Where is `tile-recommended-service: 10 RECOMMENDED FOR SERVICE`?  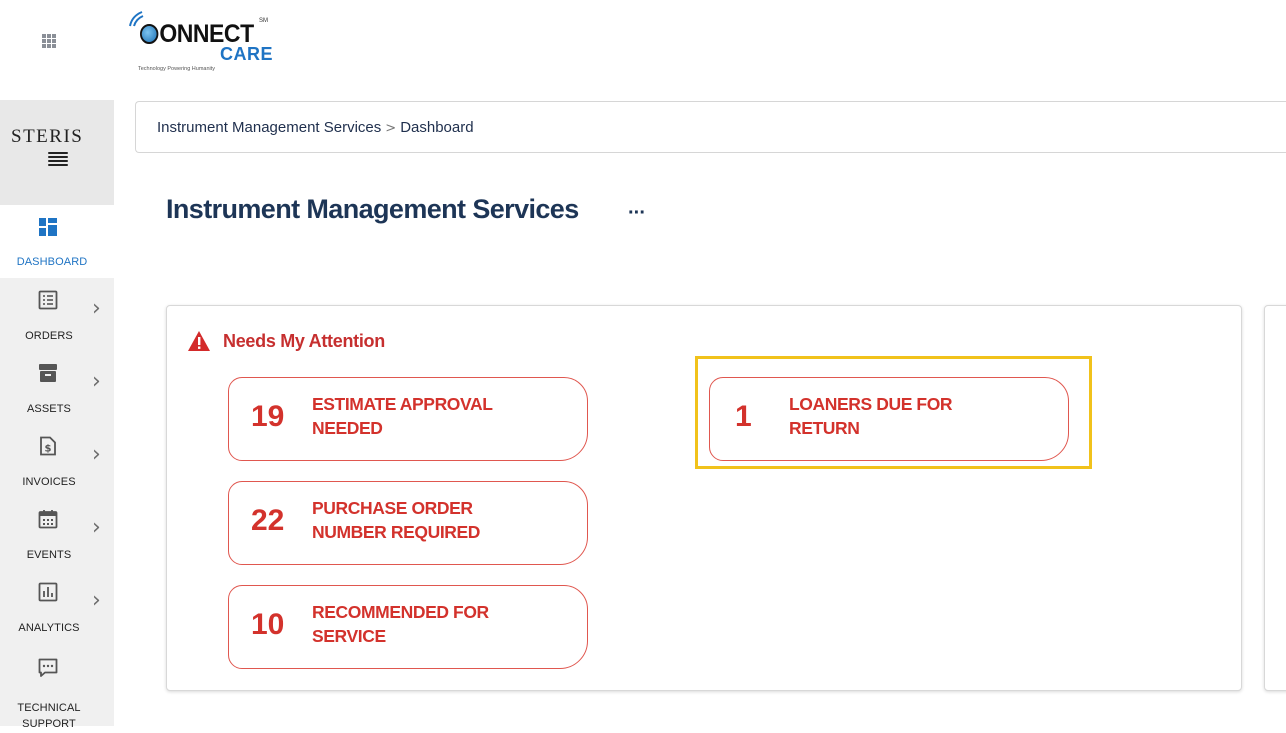 tile-recommended-service: 10 RECOMMENDED FOR SERVICE is located at coordinates (408, 627).